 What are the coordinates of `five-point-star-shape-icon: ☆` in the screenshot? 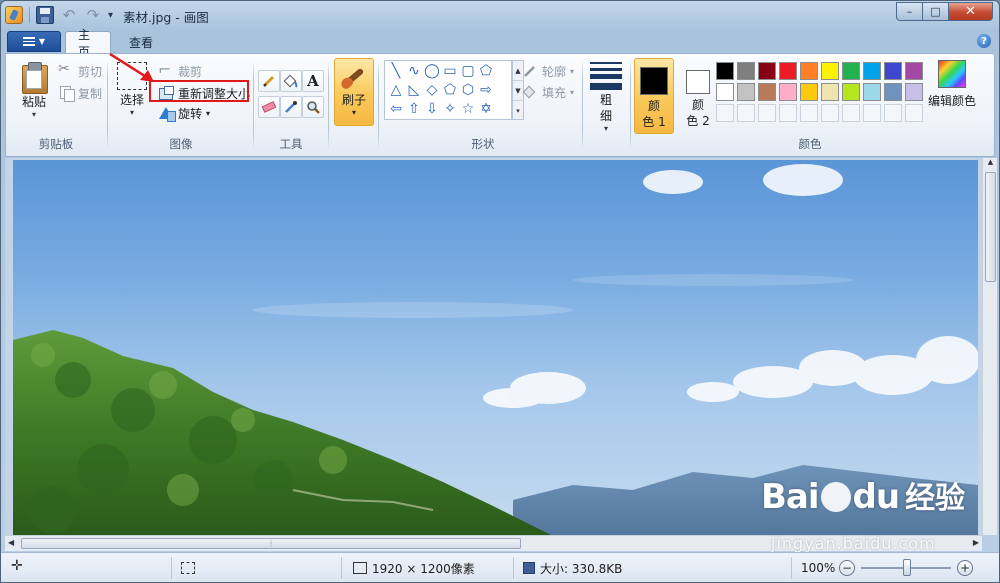 It's located at (468, 109).